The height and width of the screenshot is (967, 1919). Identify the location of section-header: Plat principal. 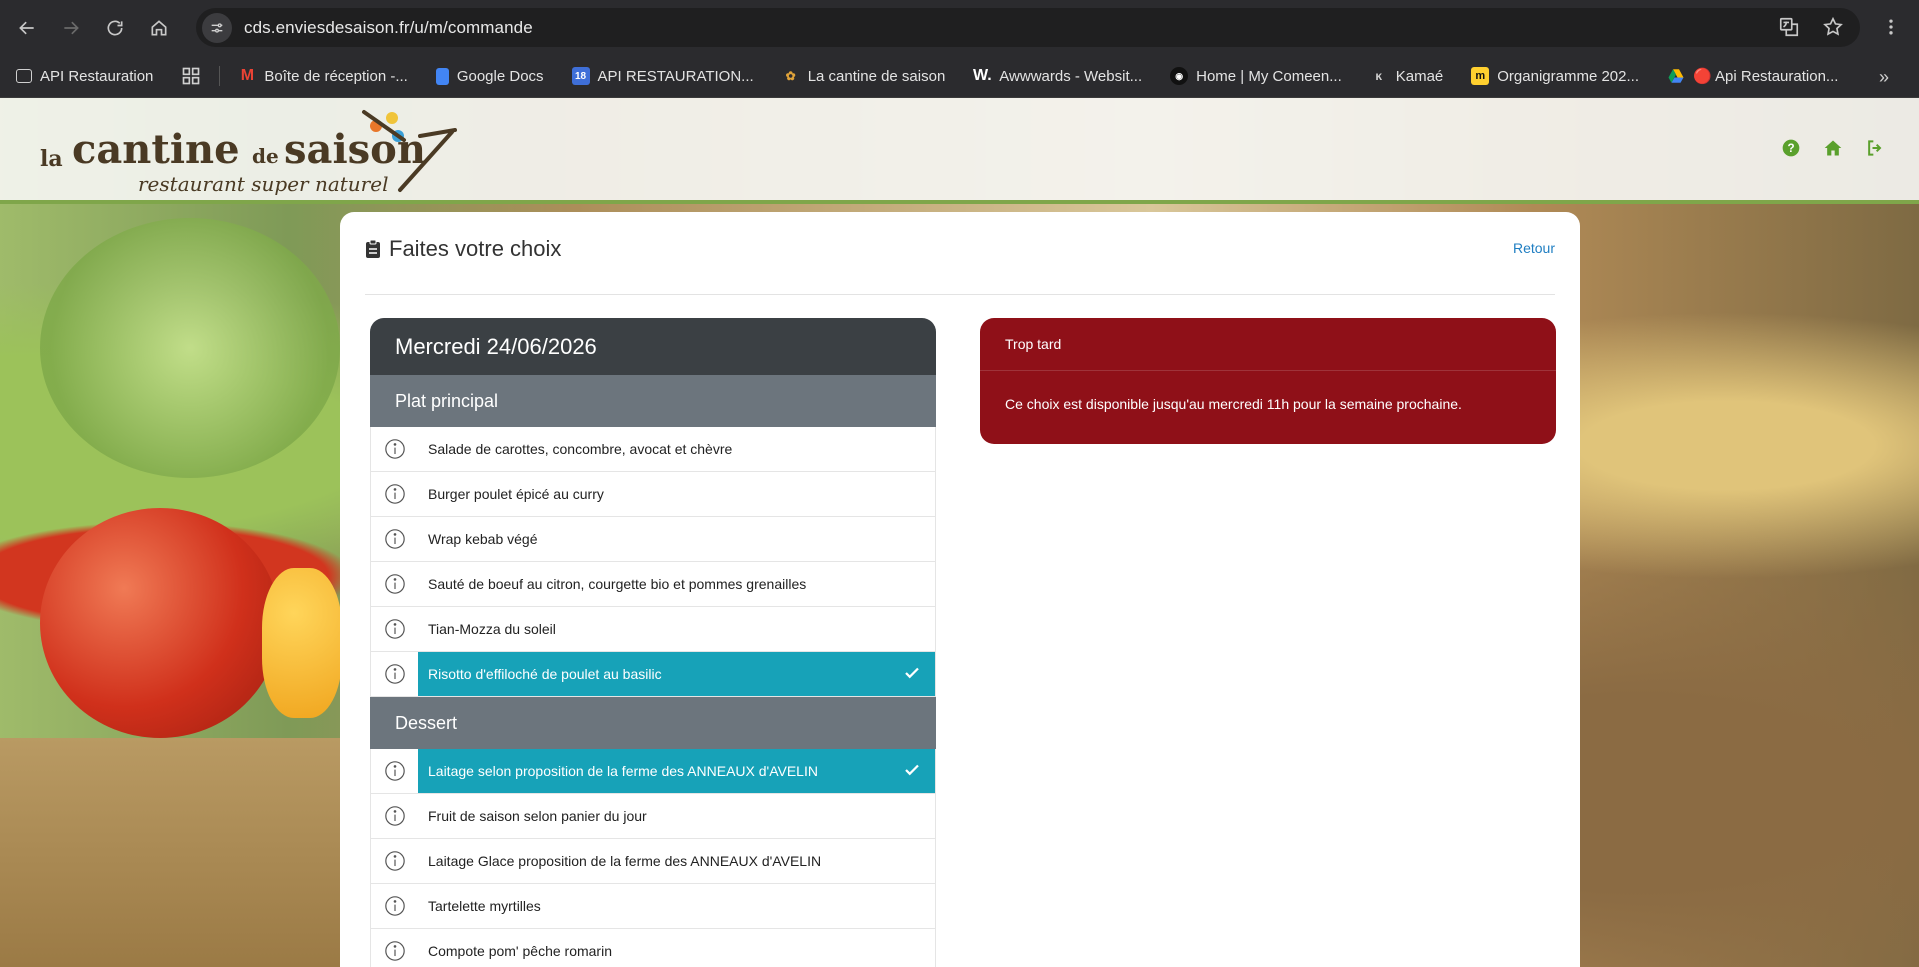
(653, 401).